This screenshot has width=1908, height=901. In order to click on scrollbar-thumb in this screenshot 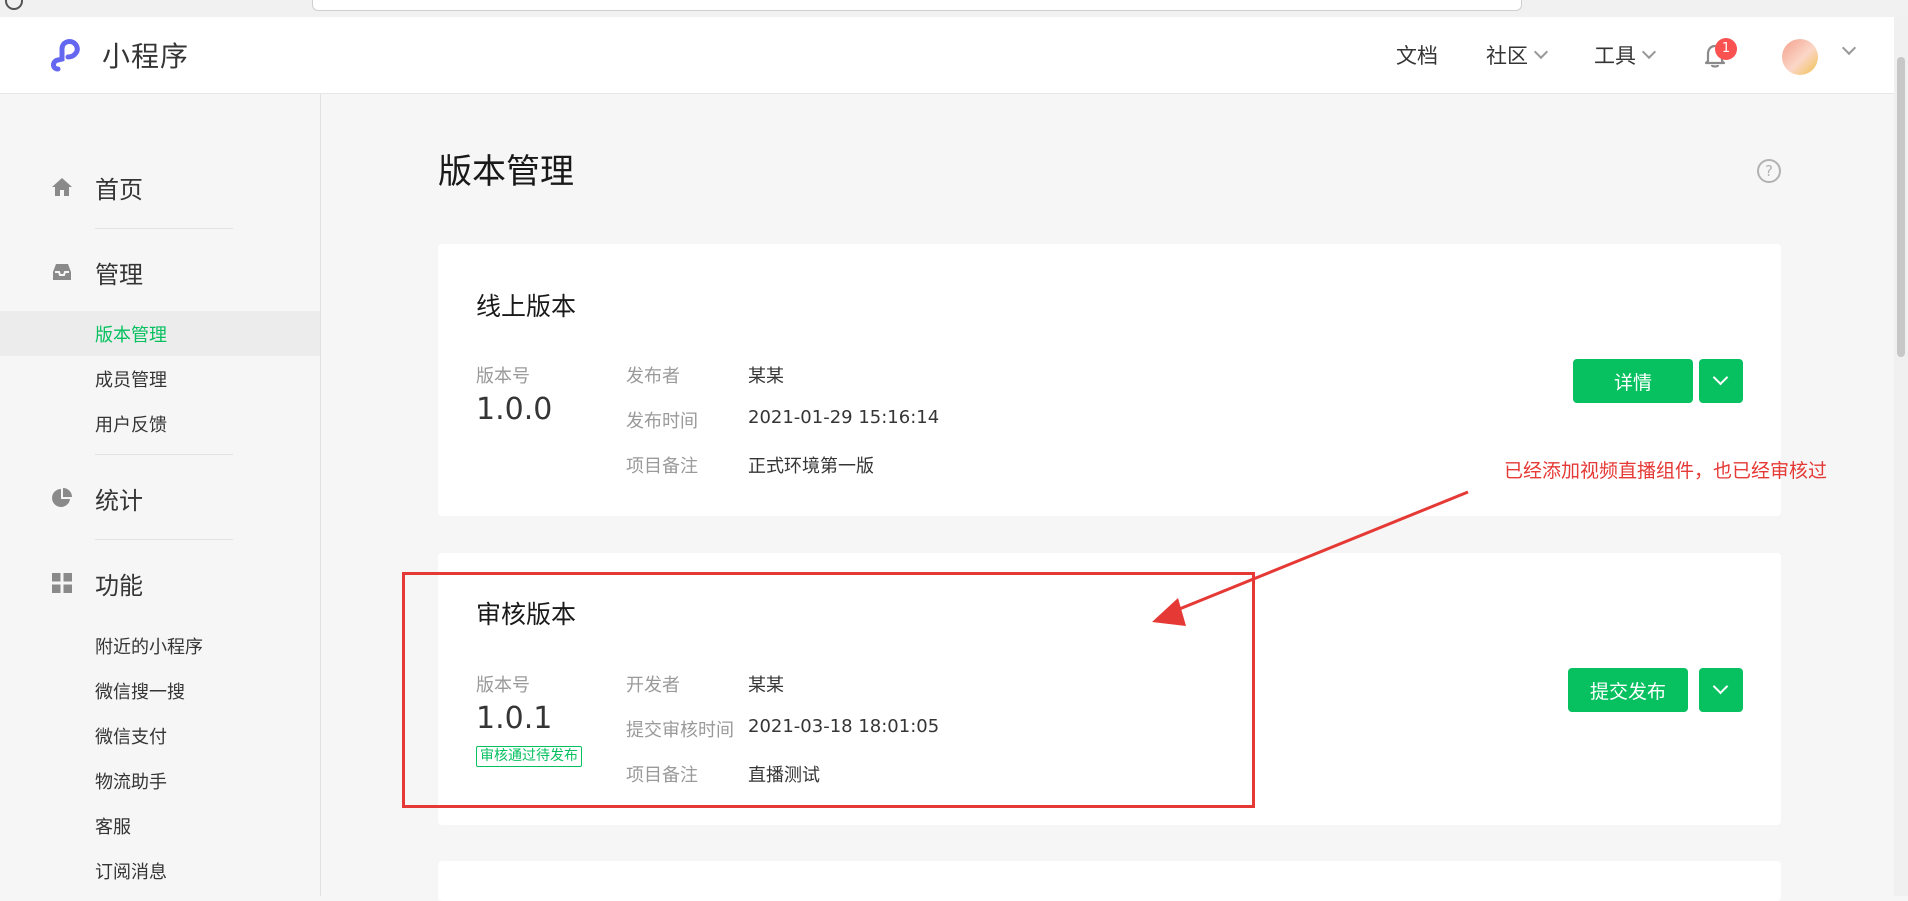, I will do `click(1901, 207)`.